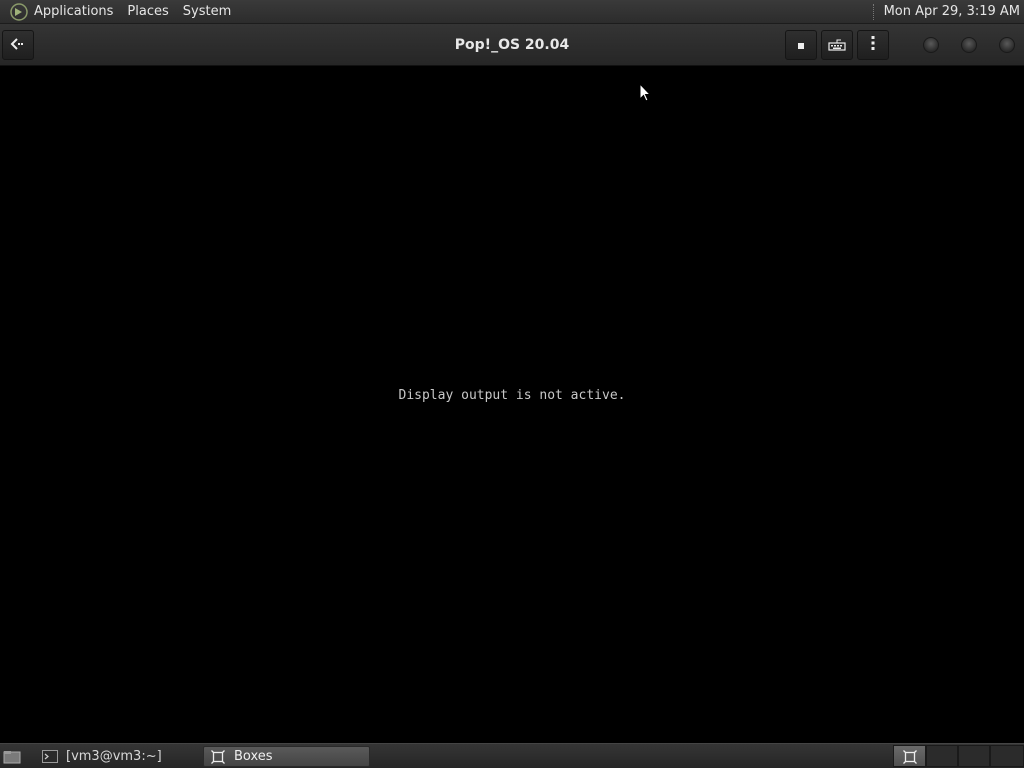  I want to click on keyboard-icon, so click(837, 45).